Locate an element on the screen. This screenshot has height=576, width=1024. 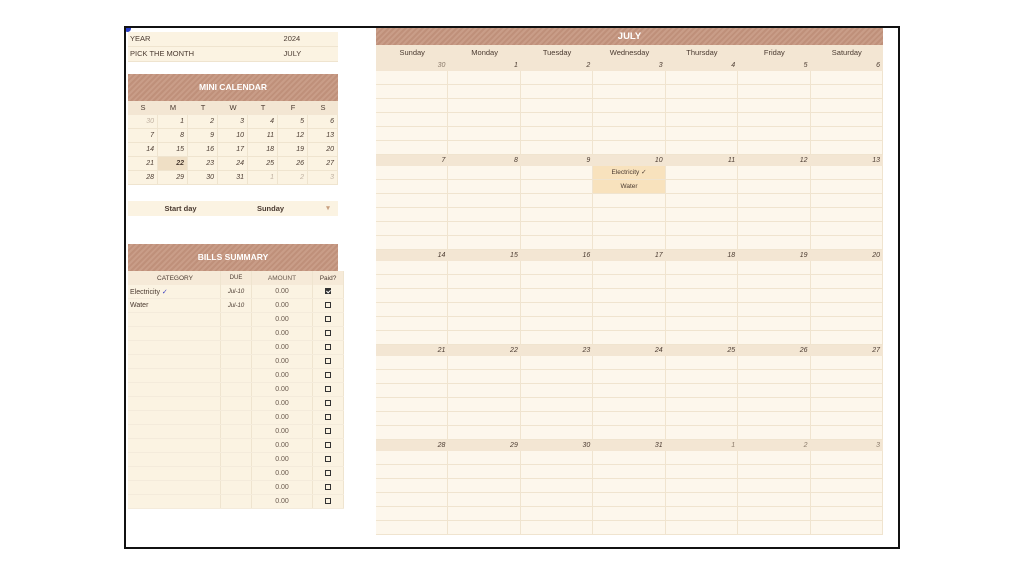
mini-day-cell: 19 is located at coordinates (293, 150).